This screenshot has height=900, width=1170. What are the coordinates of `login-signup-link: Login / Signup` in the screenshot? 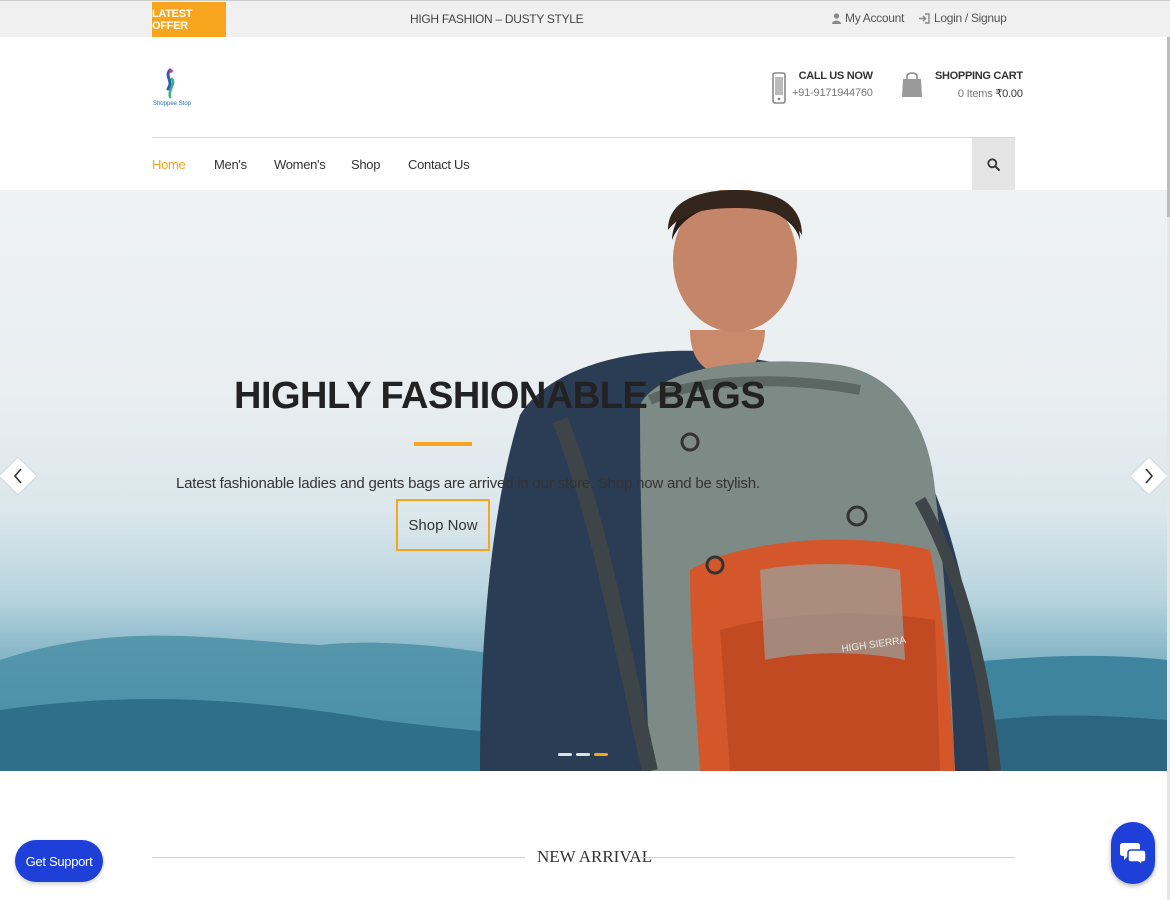 It's located at (962, 18).